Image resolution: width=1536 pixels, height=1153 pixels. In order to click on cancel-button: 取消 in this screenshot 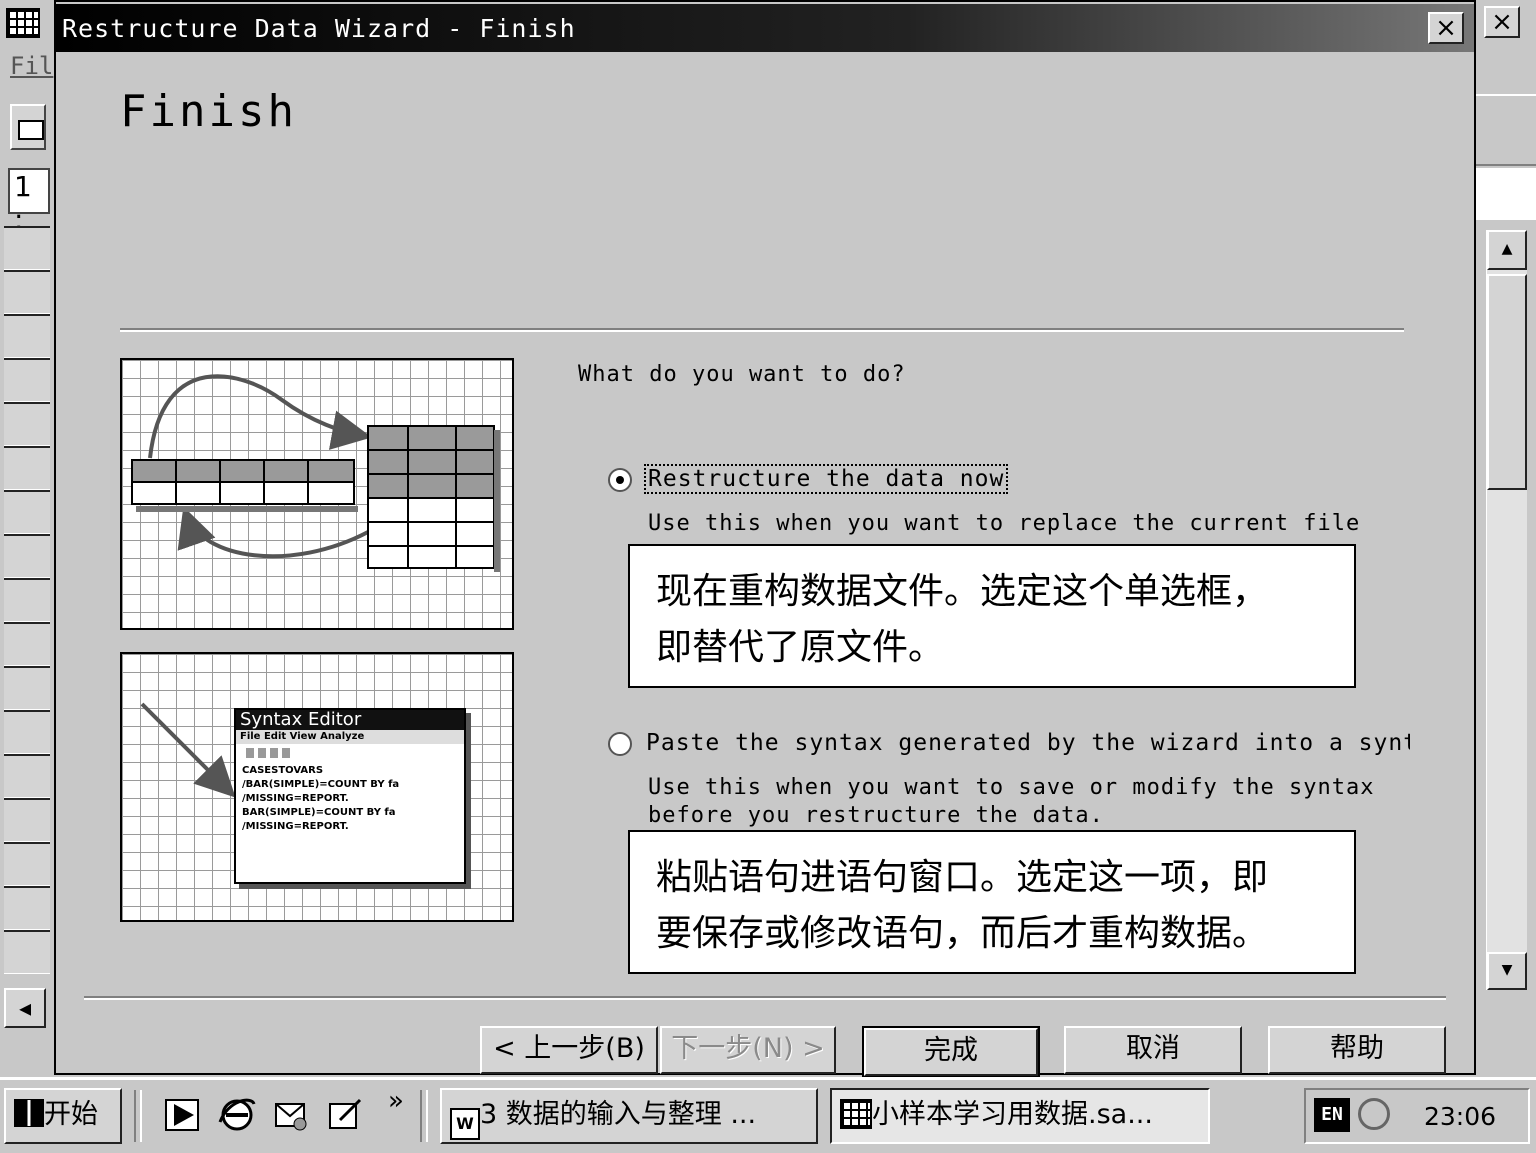, I will do `click(1153, 1050)`.